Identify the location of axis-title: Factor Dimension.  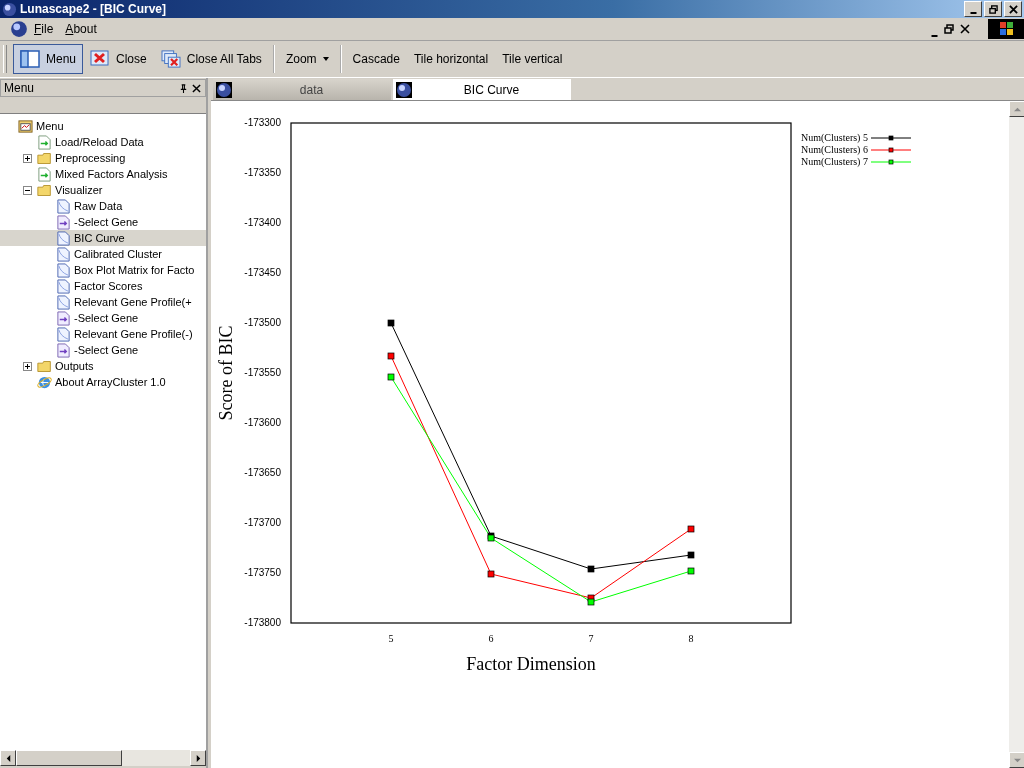
(531, 664).